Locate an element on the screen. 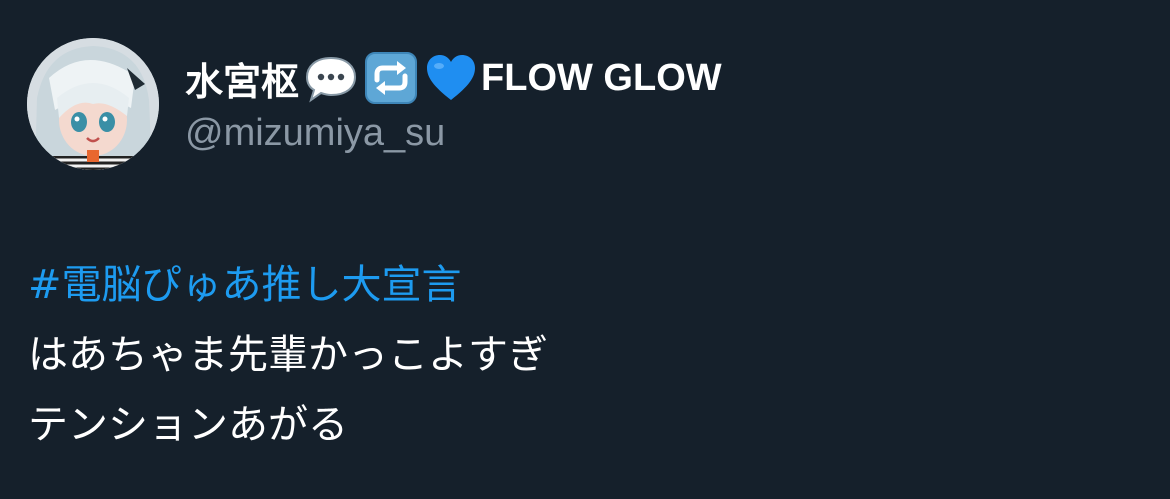  tweet-line-1: はあちゃま先輩かっこよすぎ is located at coordinates (288, 355).